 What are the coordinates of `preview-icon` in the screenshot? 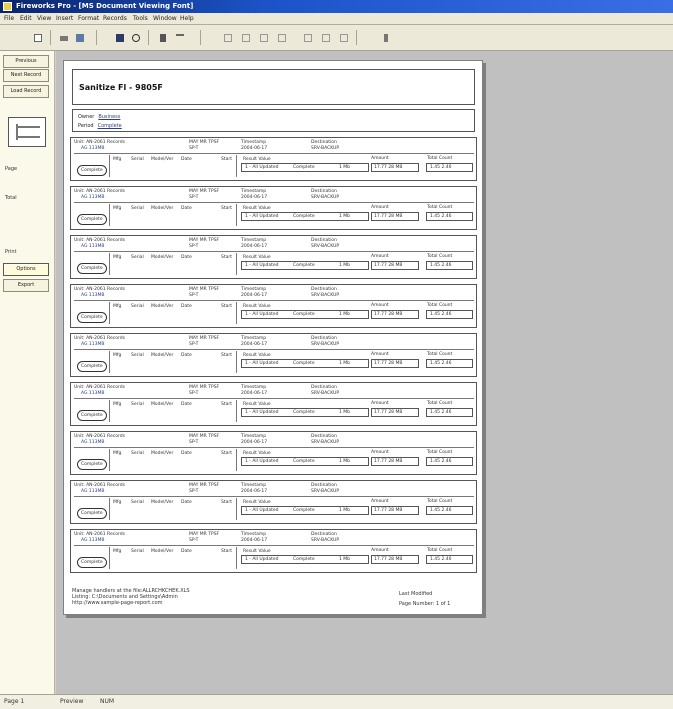 It's located at (79, 37).